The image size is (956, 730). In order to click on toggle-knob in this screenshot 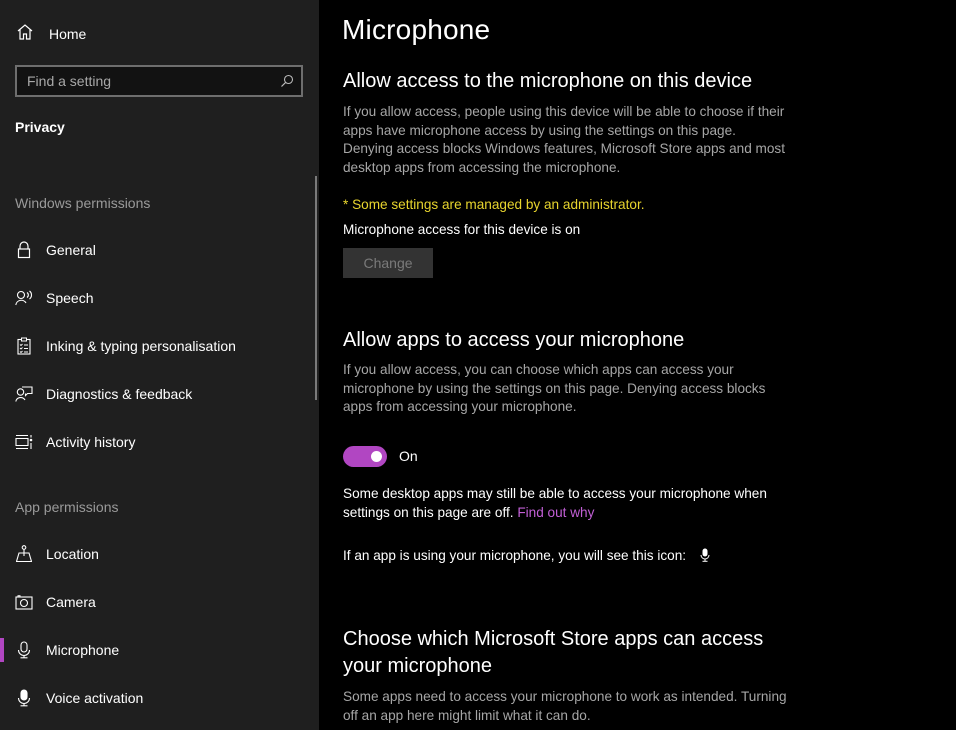, I will do `click(376, 456)`.